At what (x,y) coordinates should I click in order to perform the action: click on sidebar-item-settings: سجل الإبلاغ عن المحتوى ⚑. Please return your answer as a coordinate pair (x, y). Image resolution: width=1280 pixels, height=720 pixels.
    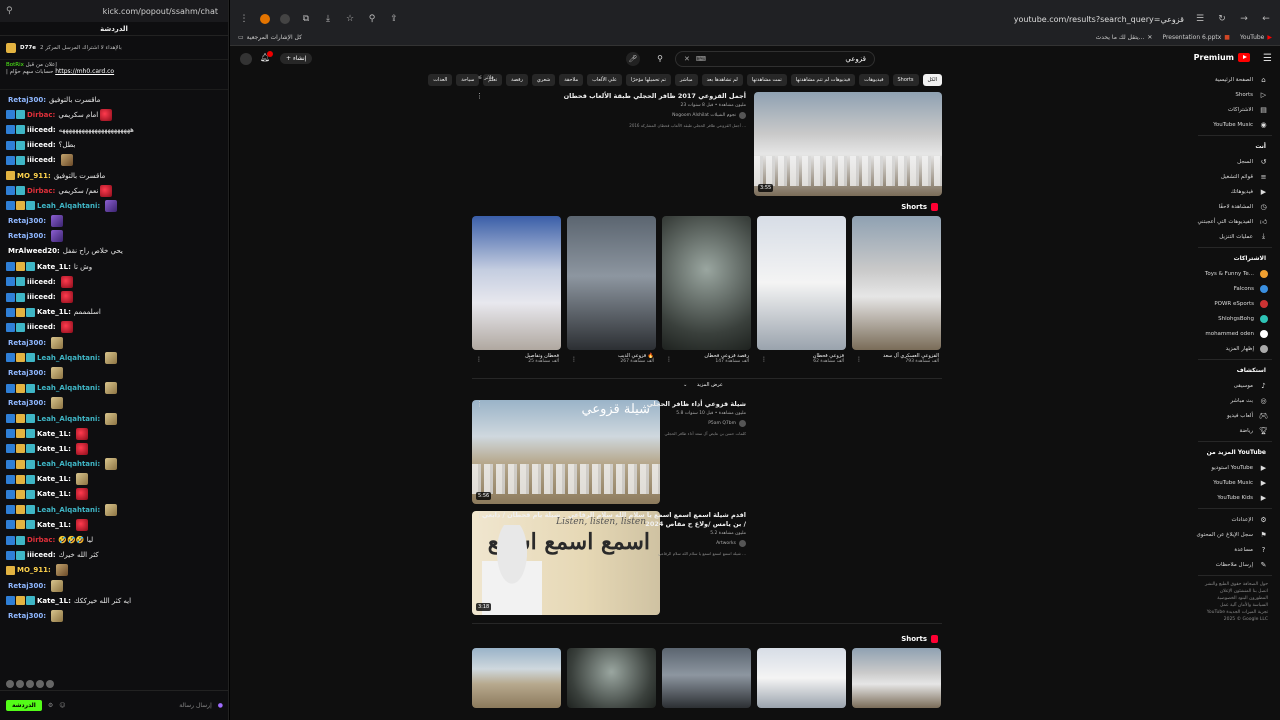
    Looking at the image, I should click on (1235, 534).